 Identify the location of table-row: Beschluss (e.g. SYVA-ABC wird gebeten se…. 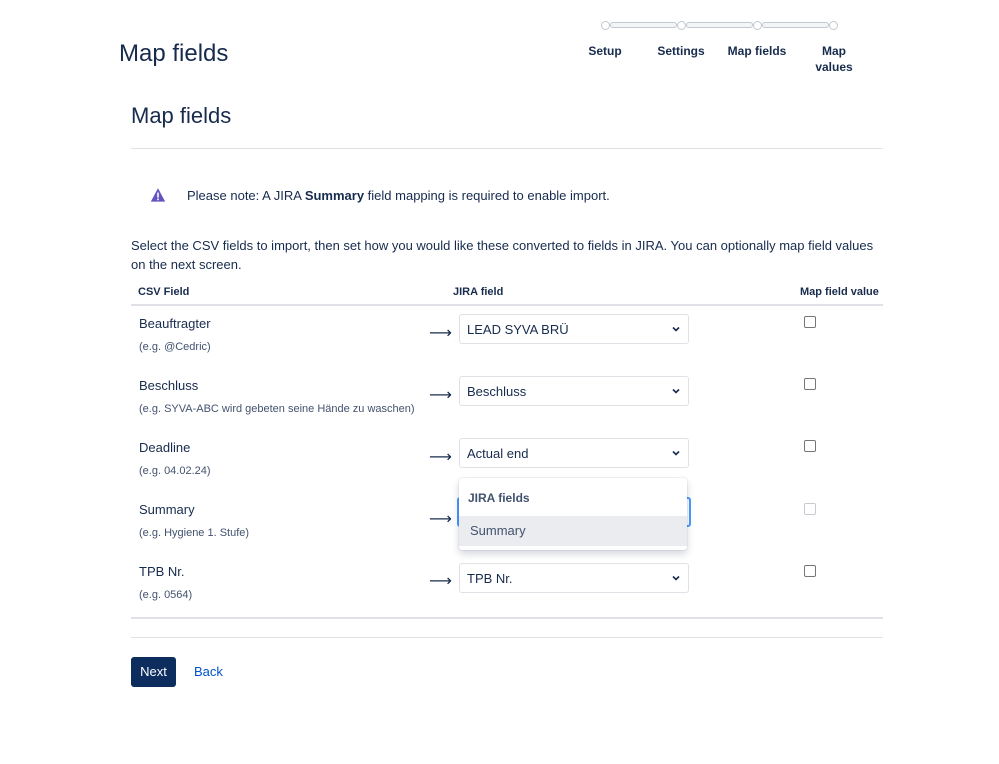
(507, 408).